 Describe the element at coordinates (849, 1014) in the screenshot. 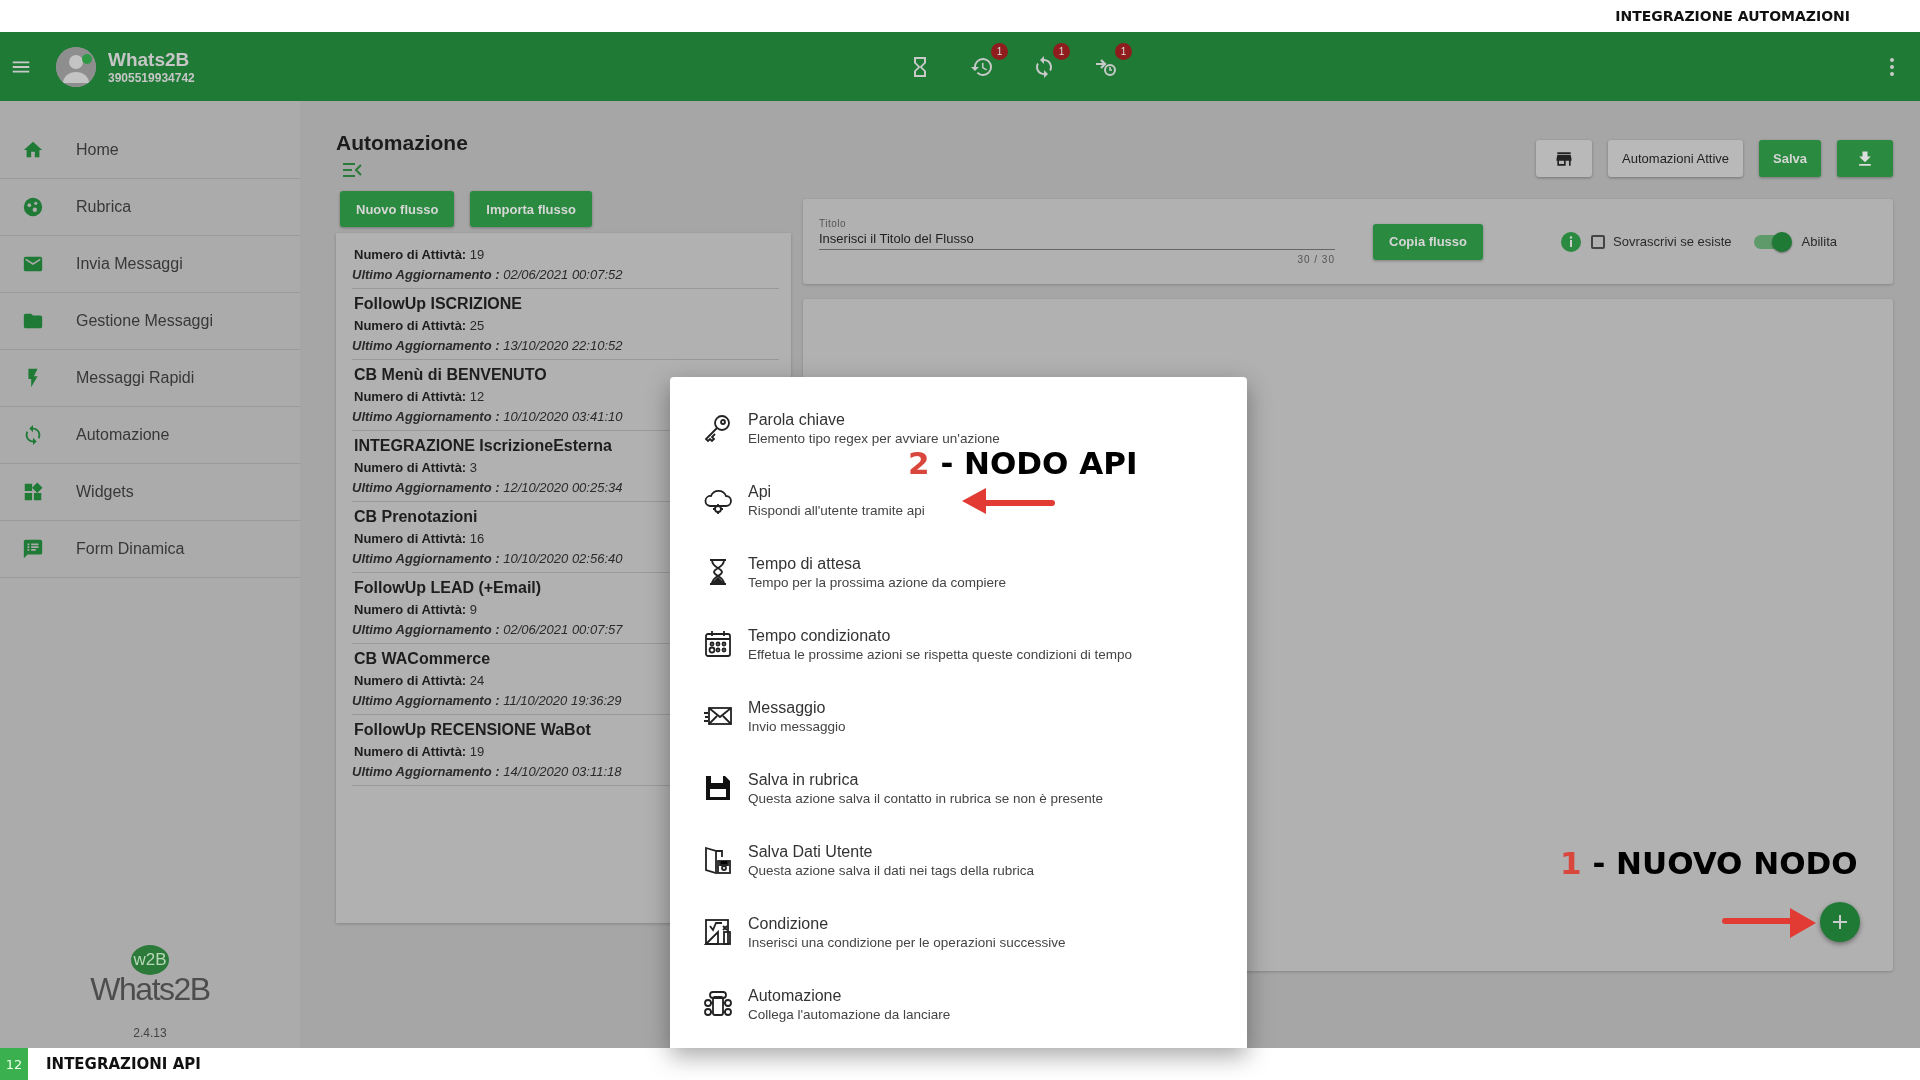

I see `menu-item-description: Collega l'automazione da lanciare` at that location.